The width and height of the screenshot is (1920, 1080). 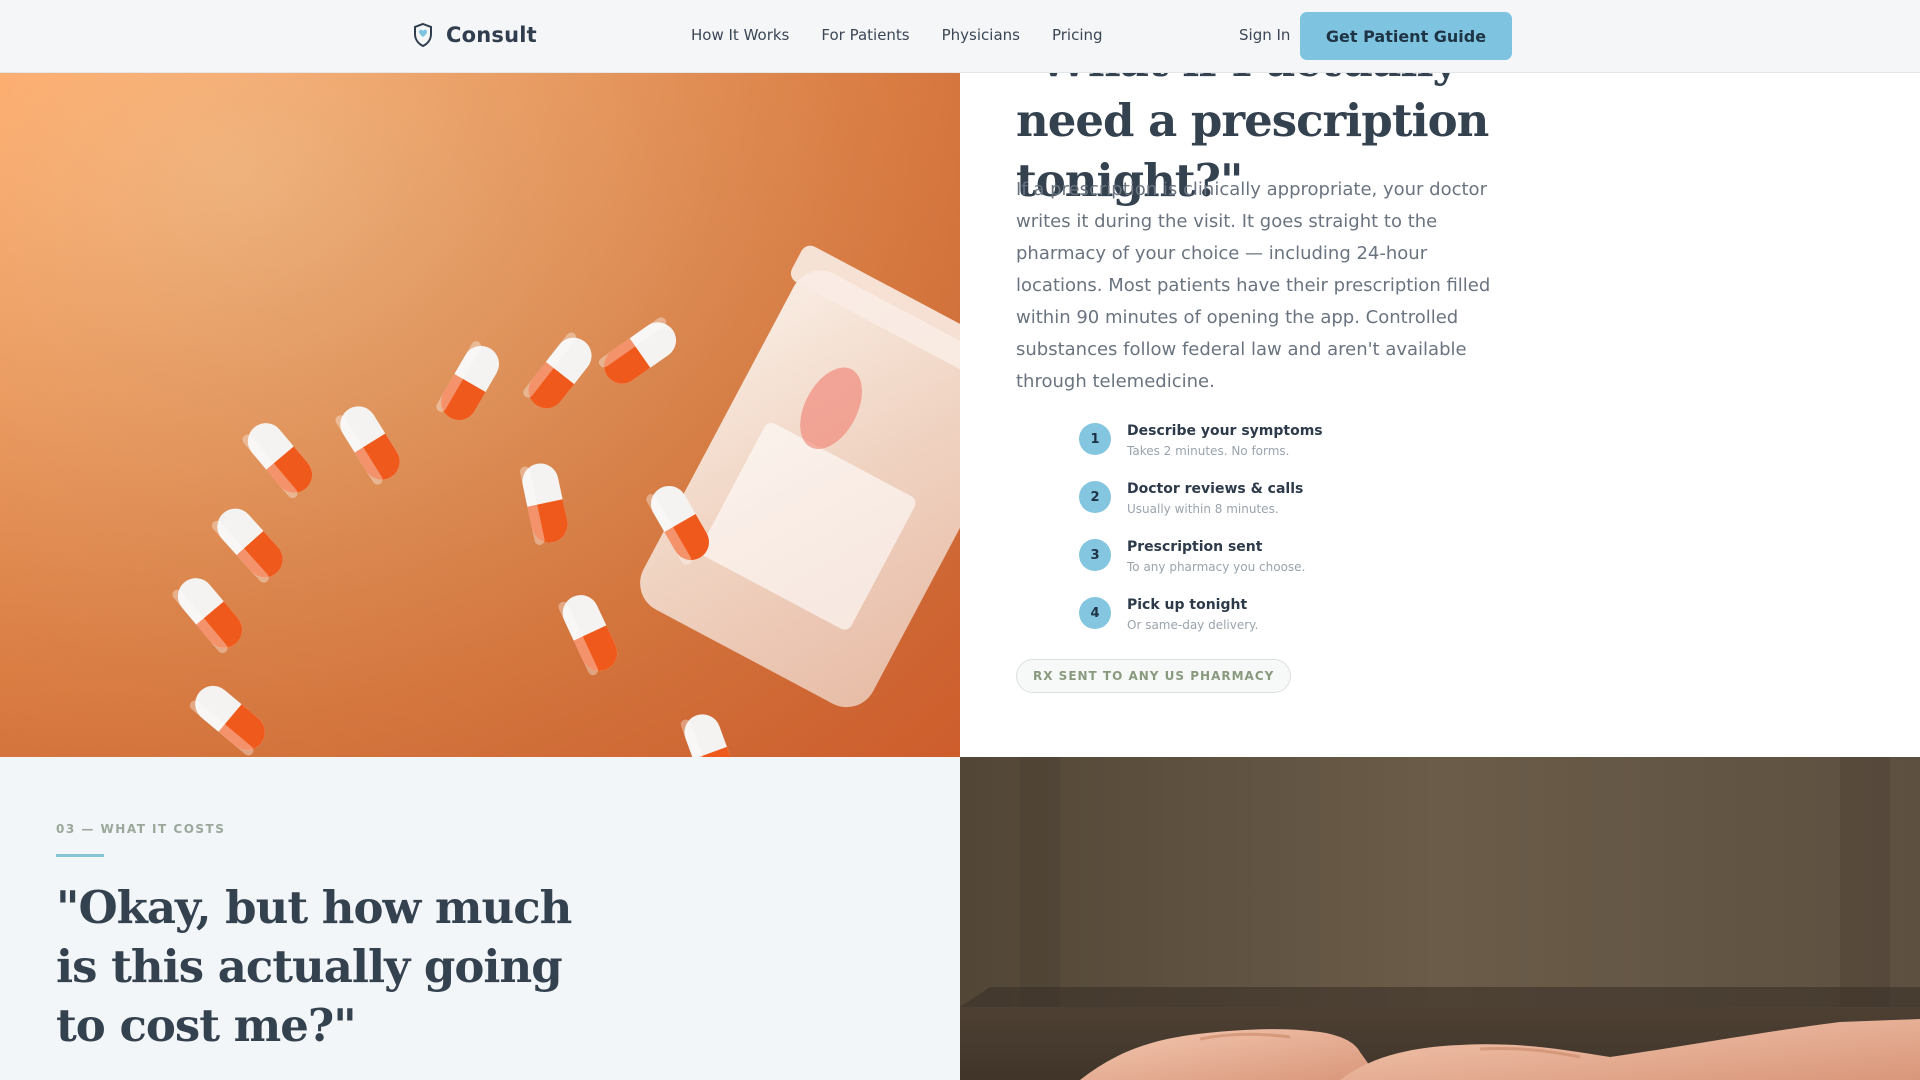 I want to click on brand-name: Consult, so click(x=491, y=35).